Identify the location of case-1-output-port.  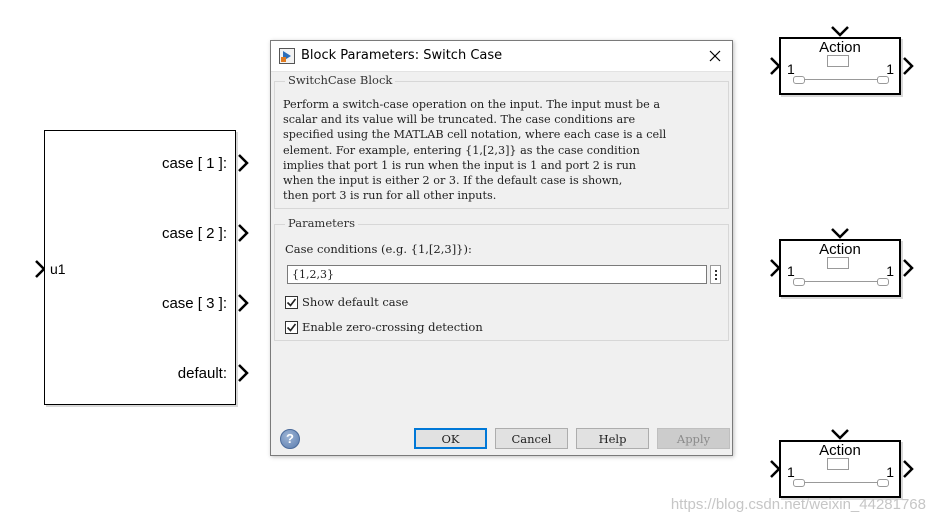
(243, 163).